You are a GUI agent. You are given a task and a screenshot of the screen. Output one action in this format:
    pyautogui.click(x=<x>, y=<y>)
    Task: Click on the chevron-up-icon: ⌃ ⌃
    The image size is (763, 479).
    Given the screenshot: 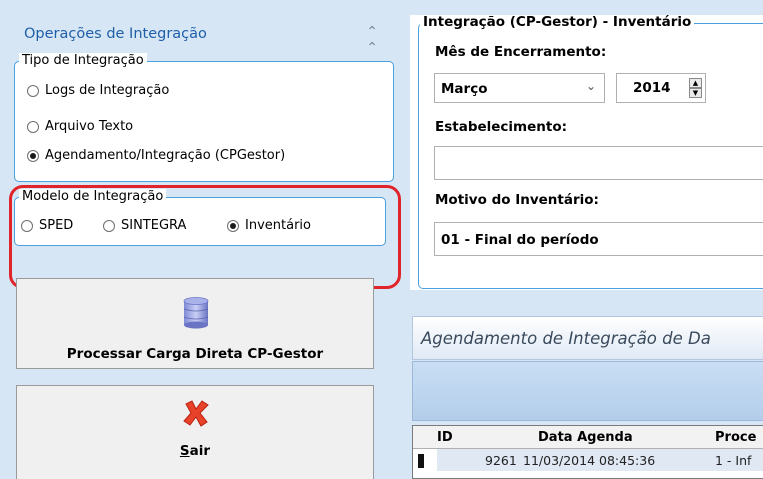 What is the action you would take?
    pyautogui.click(x=372, y=40)
    